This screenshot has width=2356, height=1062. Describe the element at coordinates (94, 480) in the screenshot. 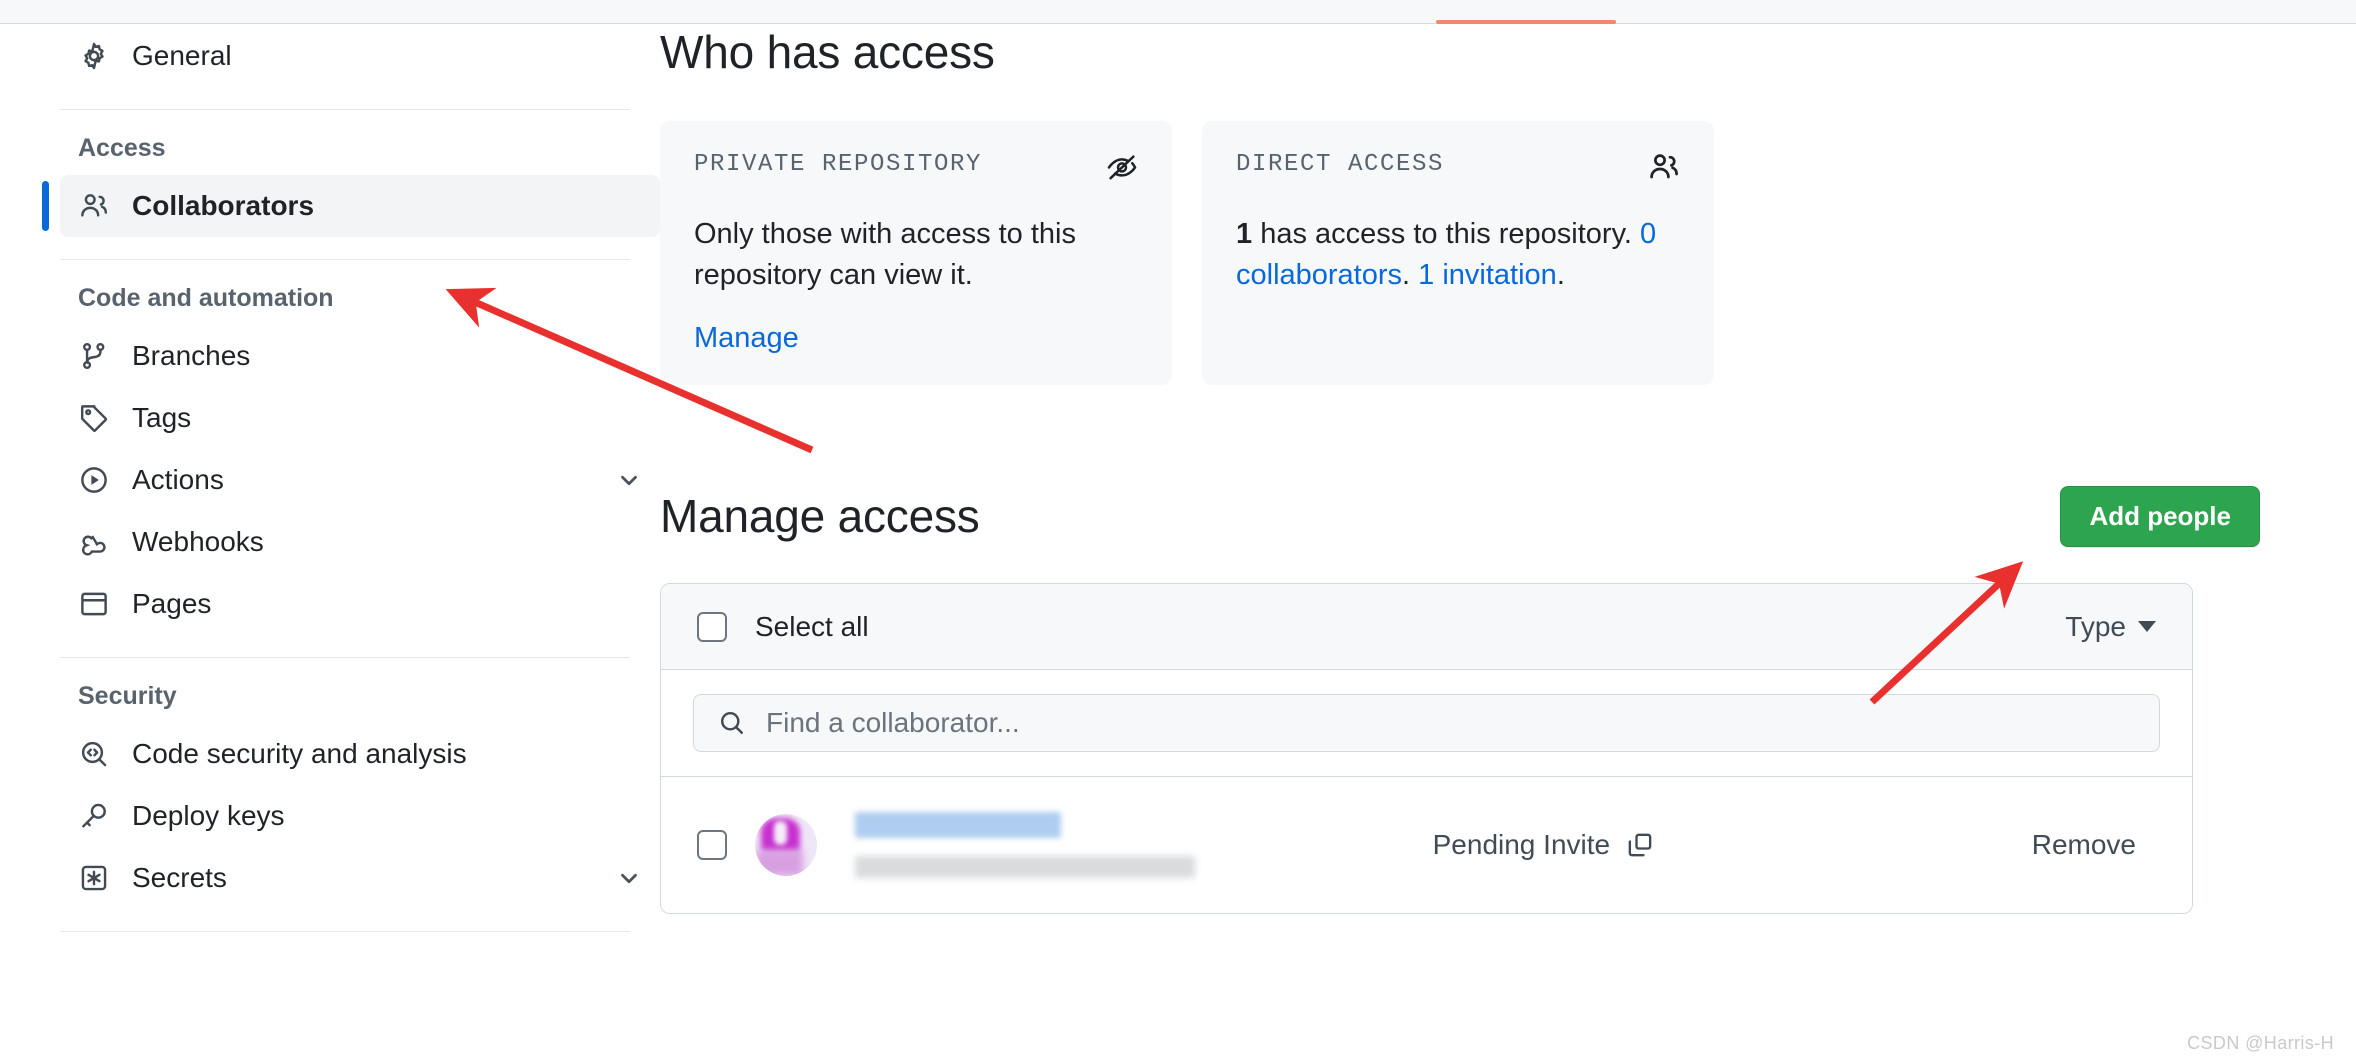

I see `play-icon` at that location.